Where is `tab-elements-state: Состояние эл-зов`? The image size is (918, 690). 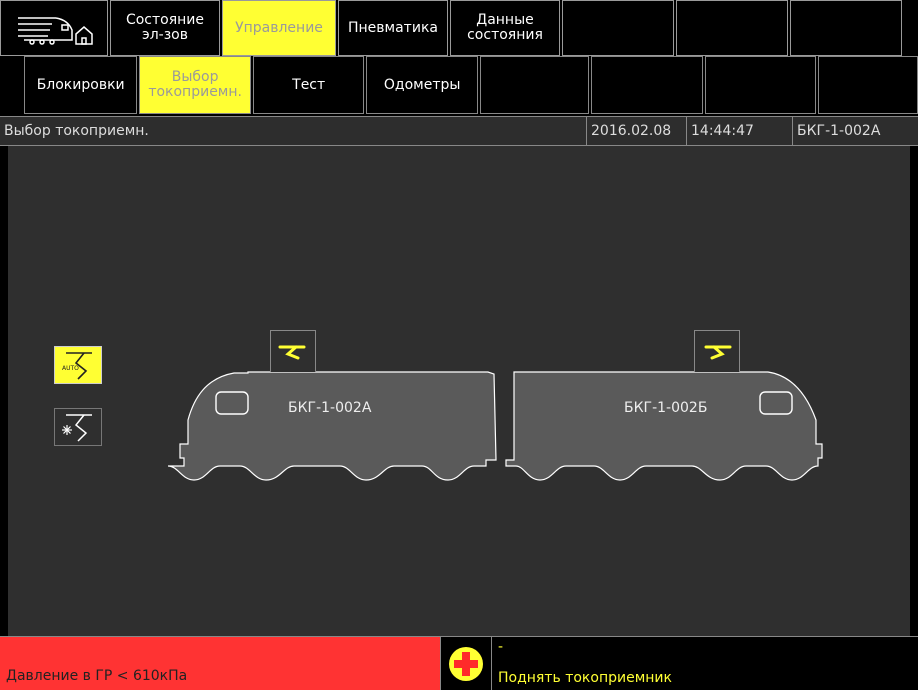 tab-elements-state: Состояние эл-зов is located at coordinates (165, 28).